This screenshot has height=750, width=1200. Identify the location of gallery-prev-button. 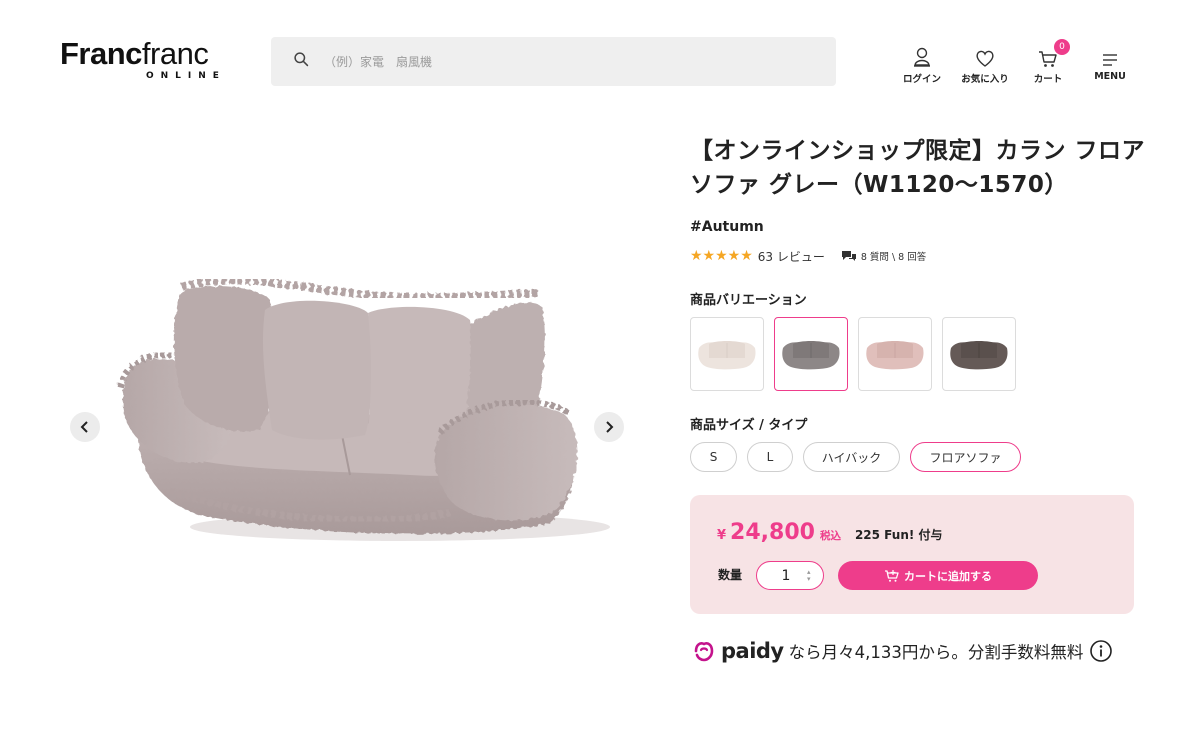
(85, 427).